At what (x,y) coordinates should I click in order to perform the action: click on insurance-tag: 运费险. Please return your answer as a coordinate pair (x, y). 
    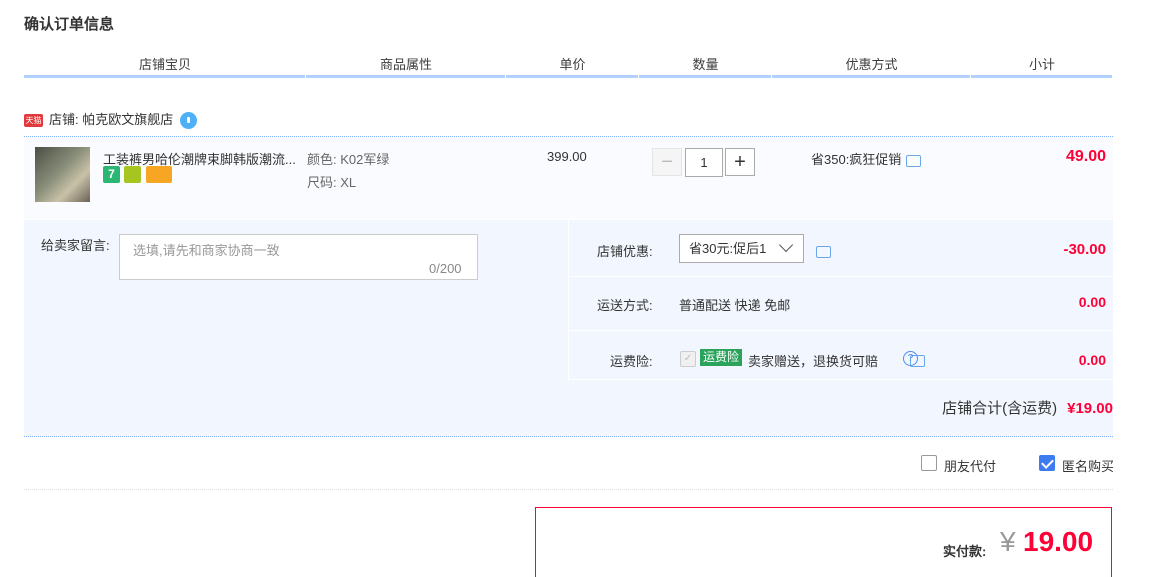
    Looking at the image, I should click on (721, 357).